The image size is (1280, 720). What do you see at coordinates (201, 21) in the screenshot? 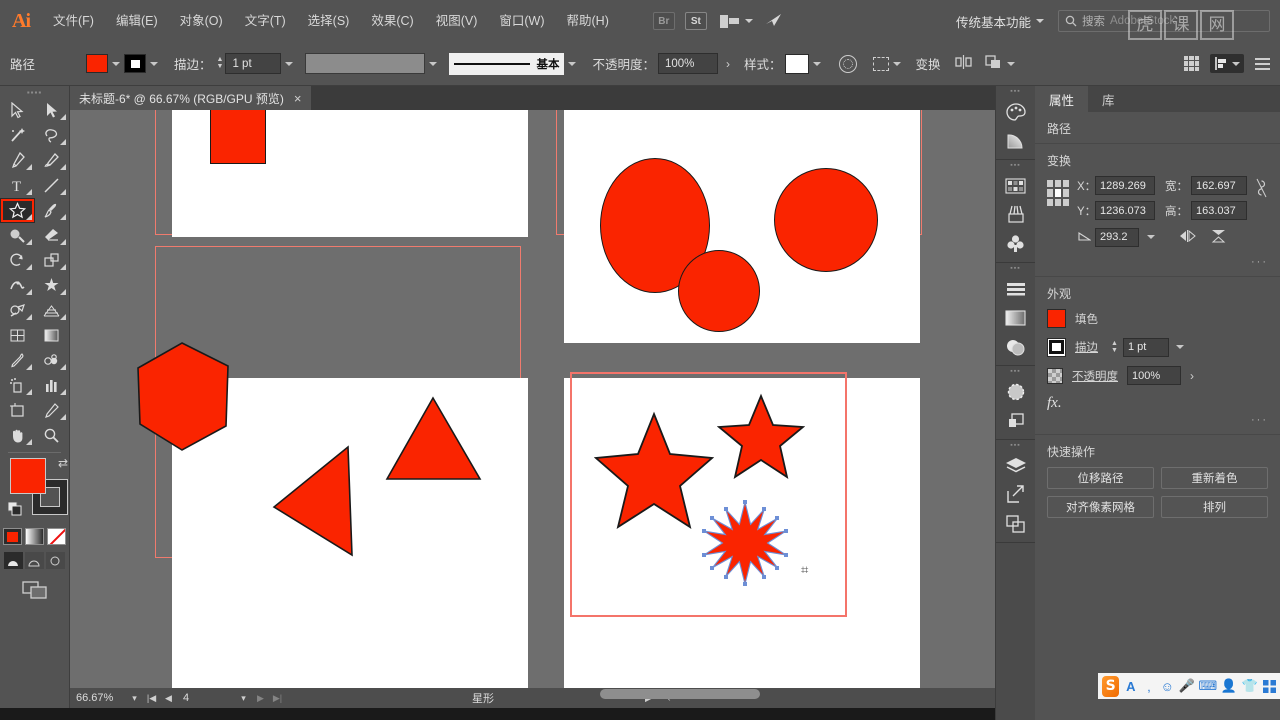
I see `menu-object: 对象(O)` at bounding box center [201, 21].